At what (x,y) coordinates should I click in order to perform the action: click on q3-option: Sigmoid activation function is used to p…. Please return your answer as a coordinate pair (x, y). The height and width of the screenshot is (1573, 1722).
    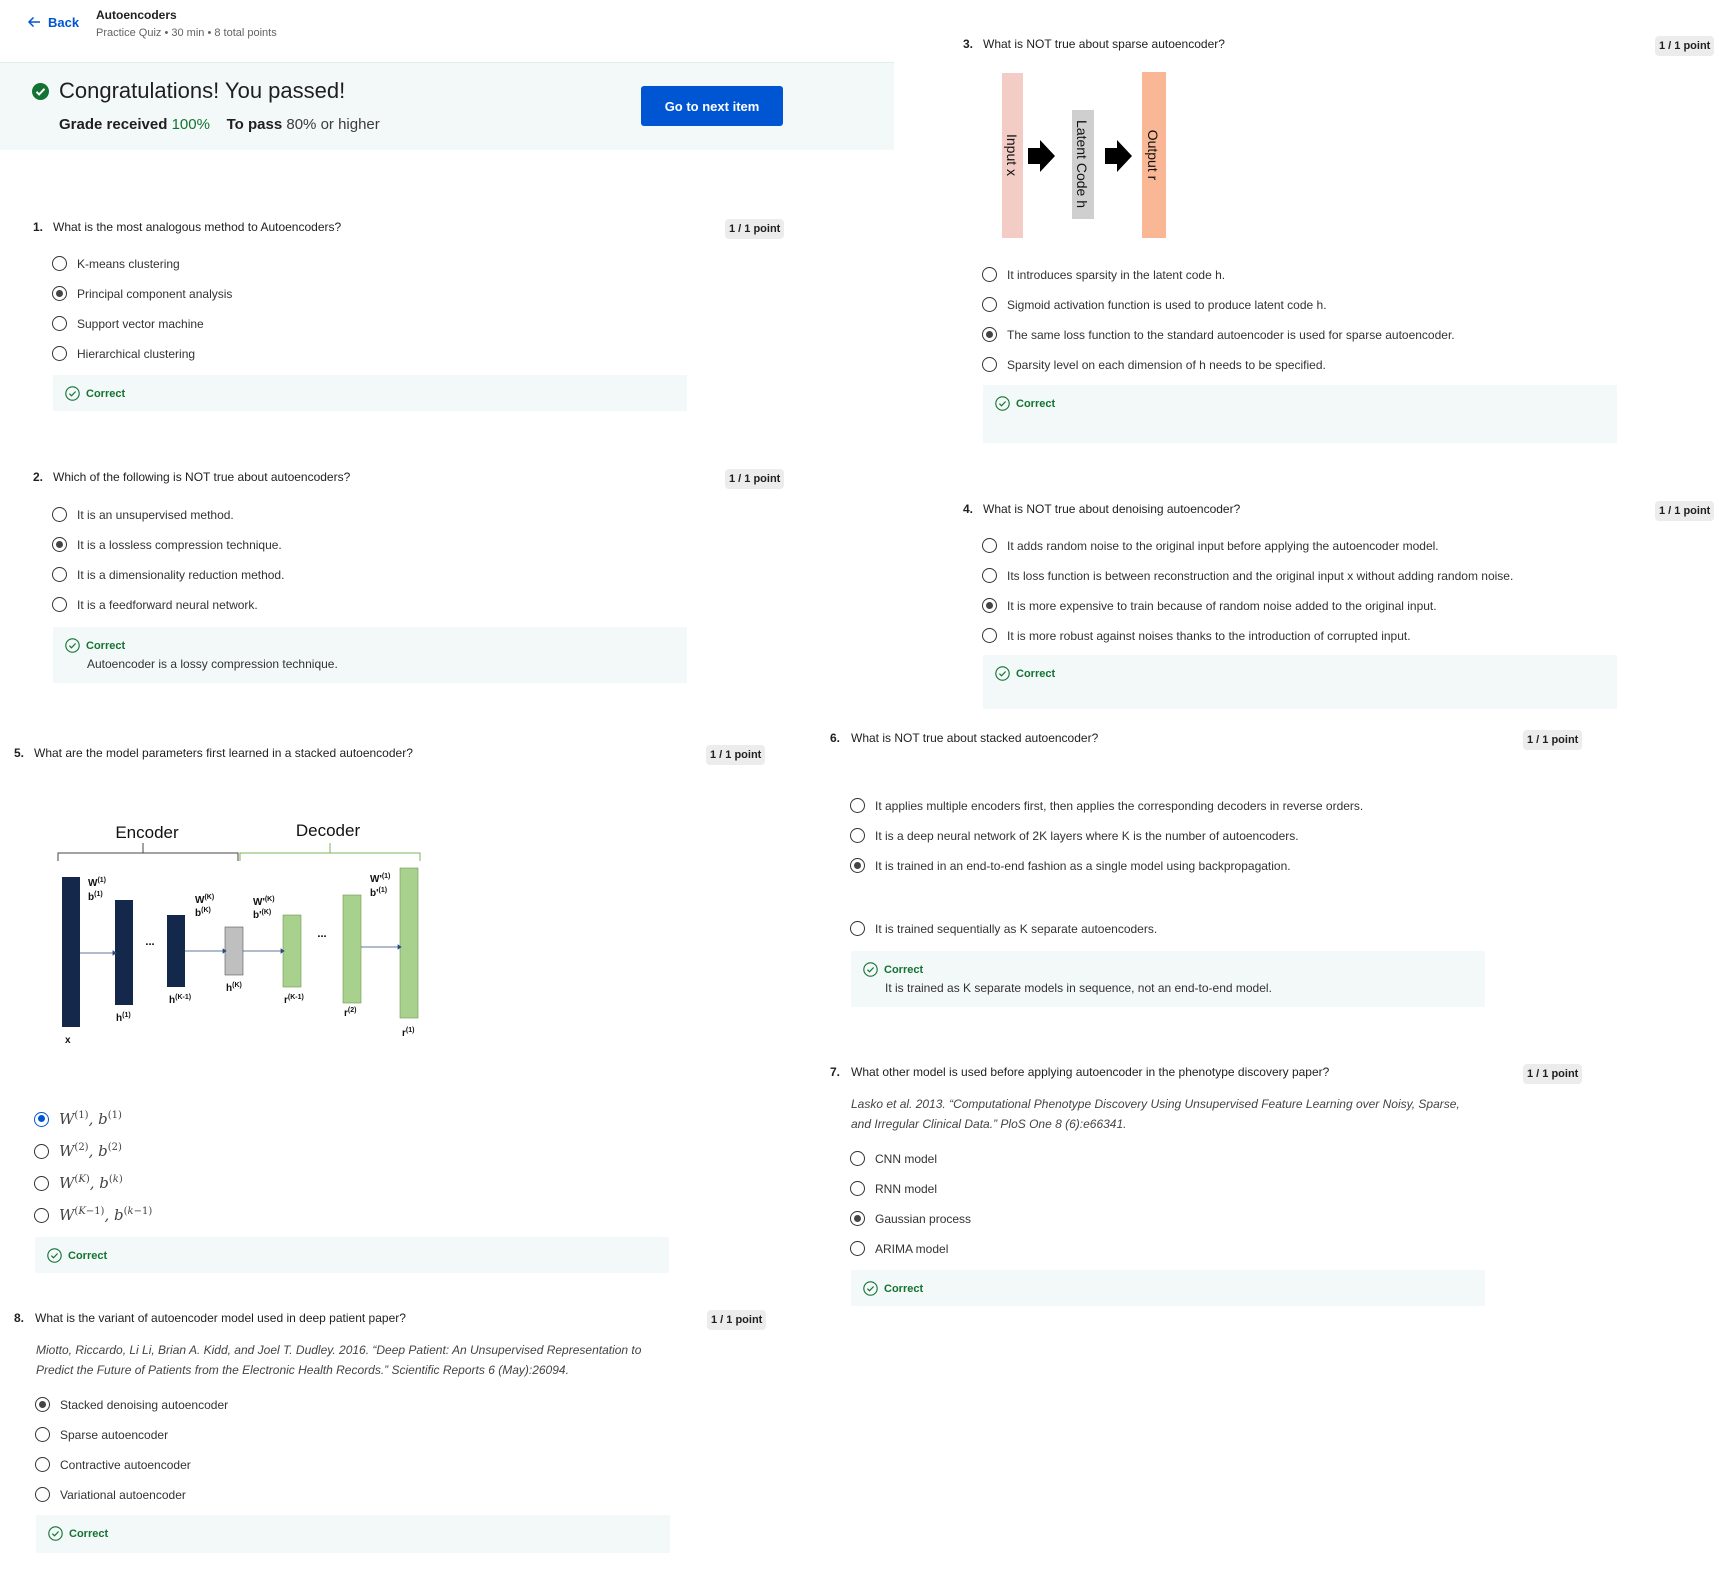
    Looking at the image, I should click on (1154, 304).